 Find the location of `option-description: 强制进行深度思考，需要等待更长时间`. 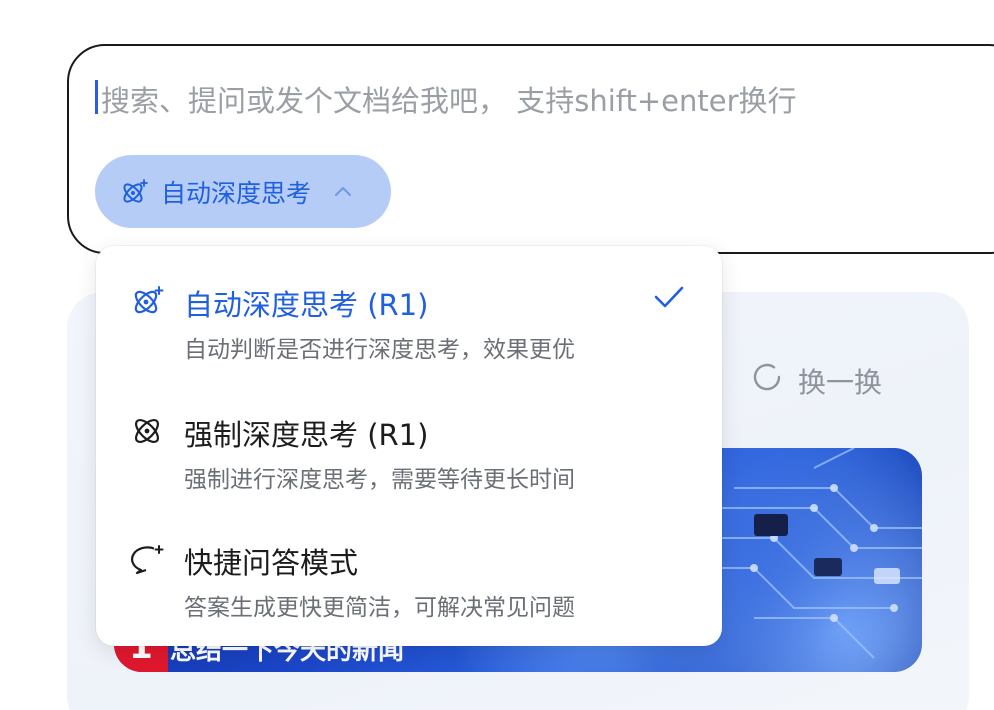

option-description: 强制进行深度思考，需要等待更长时间 is located at coordinates (379, 480).